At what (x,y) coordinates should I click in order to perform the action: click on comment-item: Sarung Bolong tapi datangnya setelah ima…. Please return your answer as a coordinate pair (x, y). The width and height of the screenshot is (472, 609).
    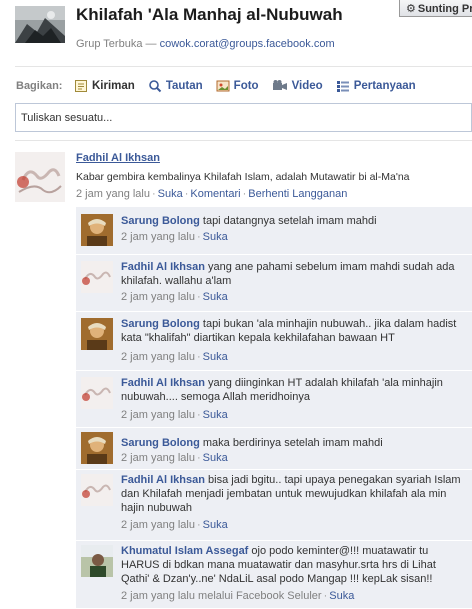
    Looking at the image, I should click on (274, 231).